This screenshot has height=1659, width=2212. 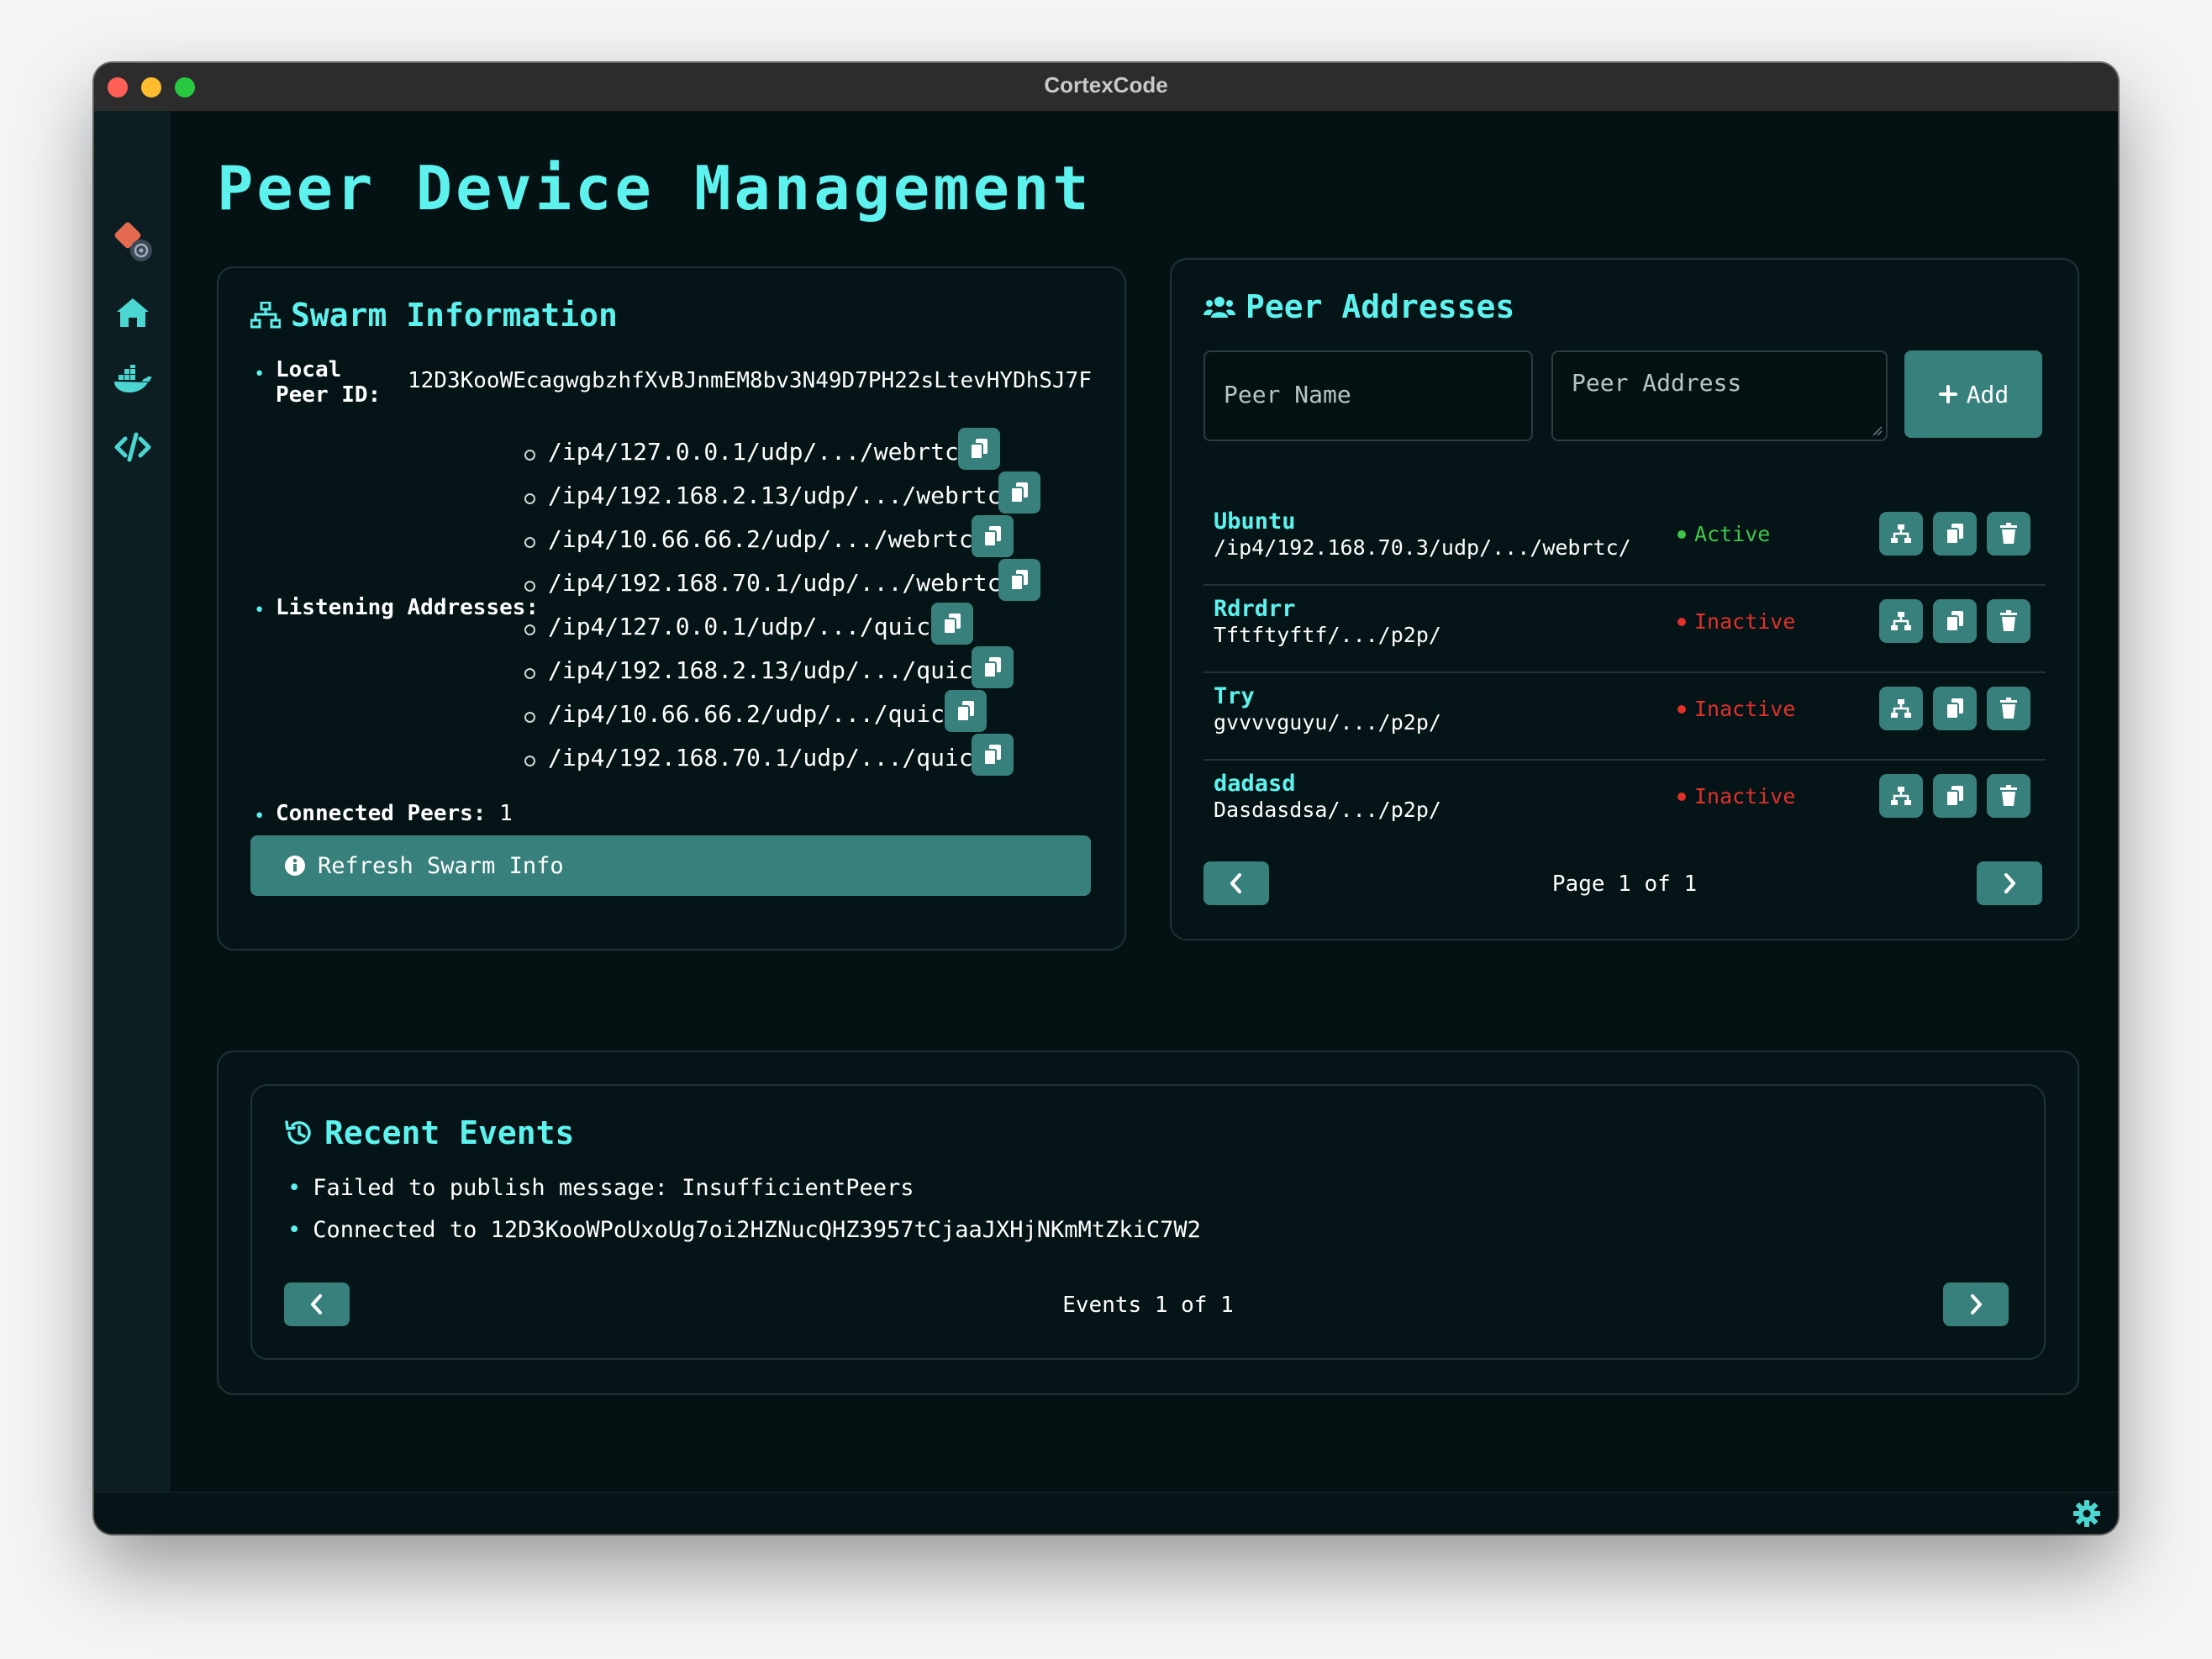 What do you see at coordinates (1327, 810) in the screenshot?
I see `peer-address: Dasdasdsa/.../p2p/` at bounding box center [1327, 810].